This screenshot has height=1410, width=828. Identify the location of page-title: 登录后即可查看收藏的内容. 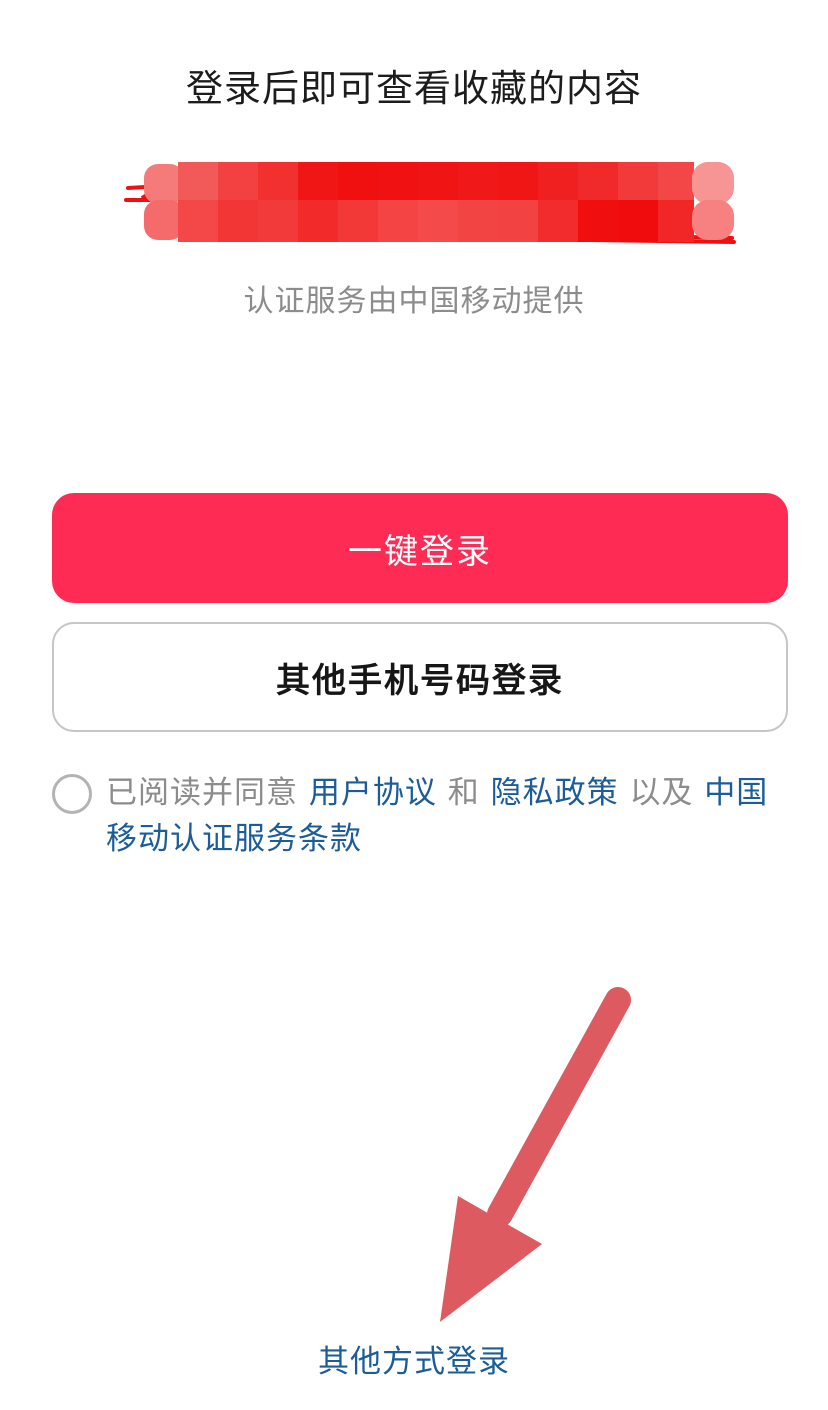
(414, 88).